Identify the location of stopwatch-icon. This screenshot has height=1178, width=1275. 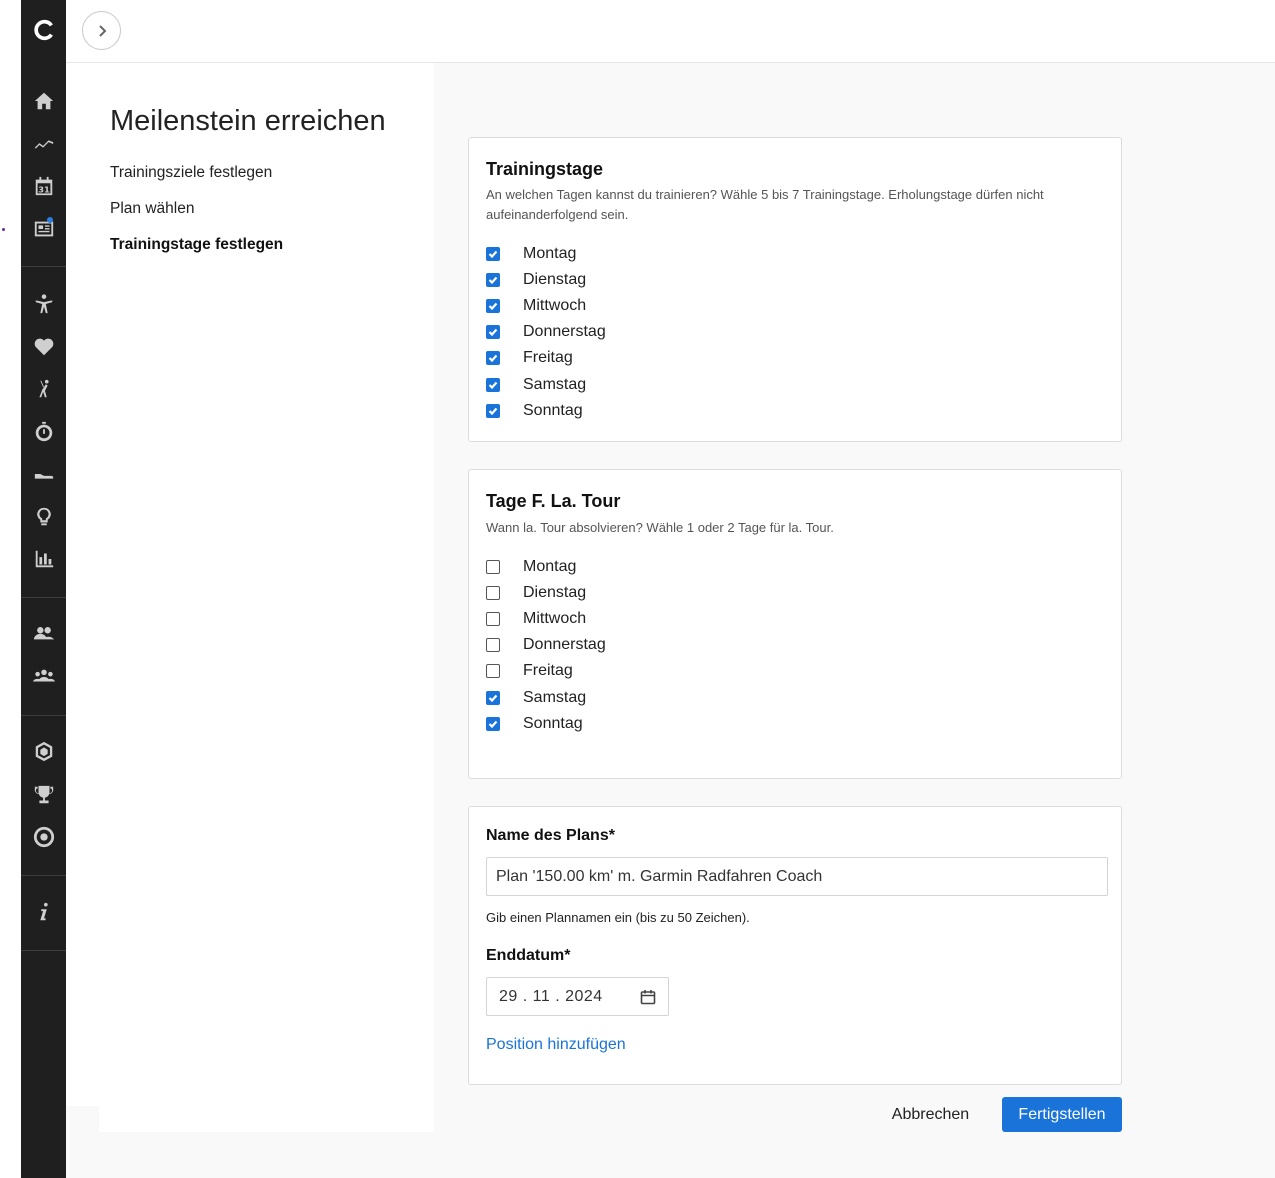
(44, 432).